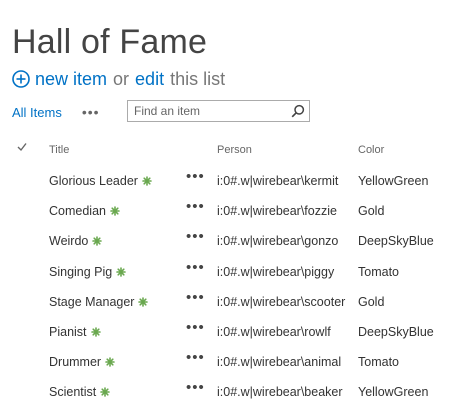 Image resolution: width=474 pixels, height=411 pixels. I want to click on view-menu-ellipsis: •••, so click(91, 112).